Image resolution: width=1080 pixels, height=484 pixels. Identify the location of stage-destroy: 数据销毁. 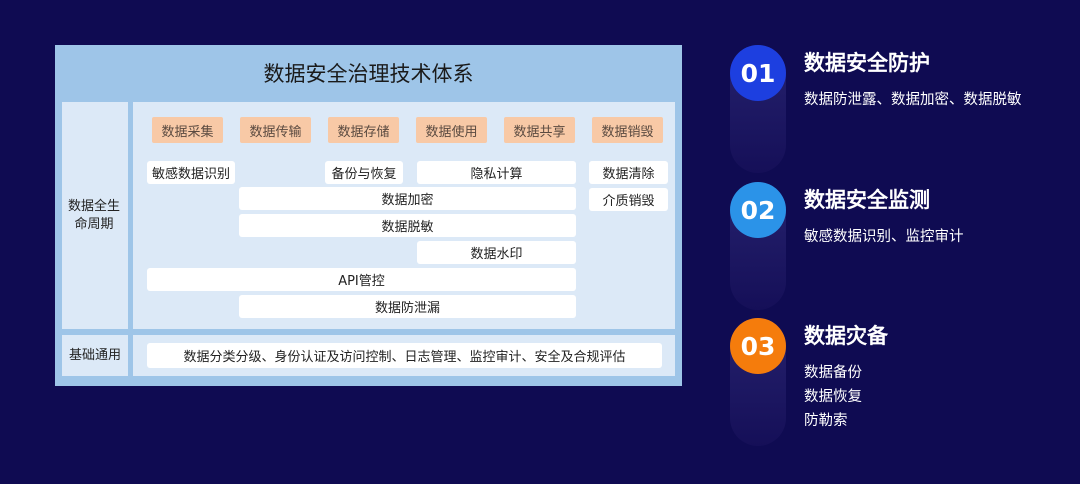
(627, 130).